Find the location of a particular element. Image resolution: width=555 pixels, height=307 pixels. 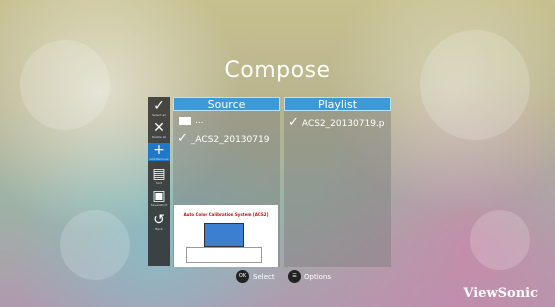

save-abort-label: Save/Abort is located at coordinates (159, 205).